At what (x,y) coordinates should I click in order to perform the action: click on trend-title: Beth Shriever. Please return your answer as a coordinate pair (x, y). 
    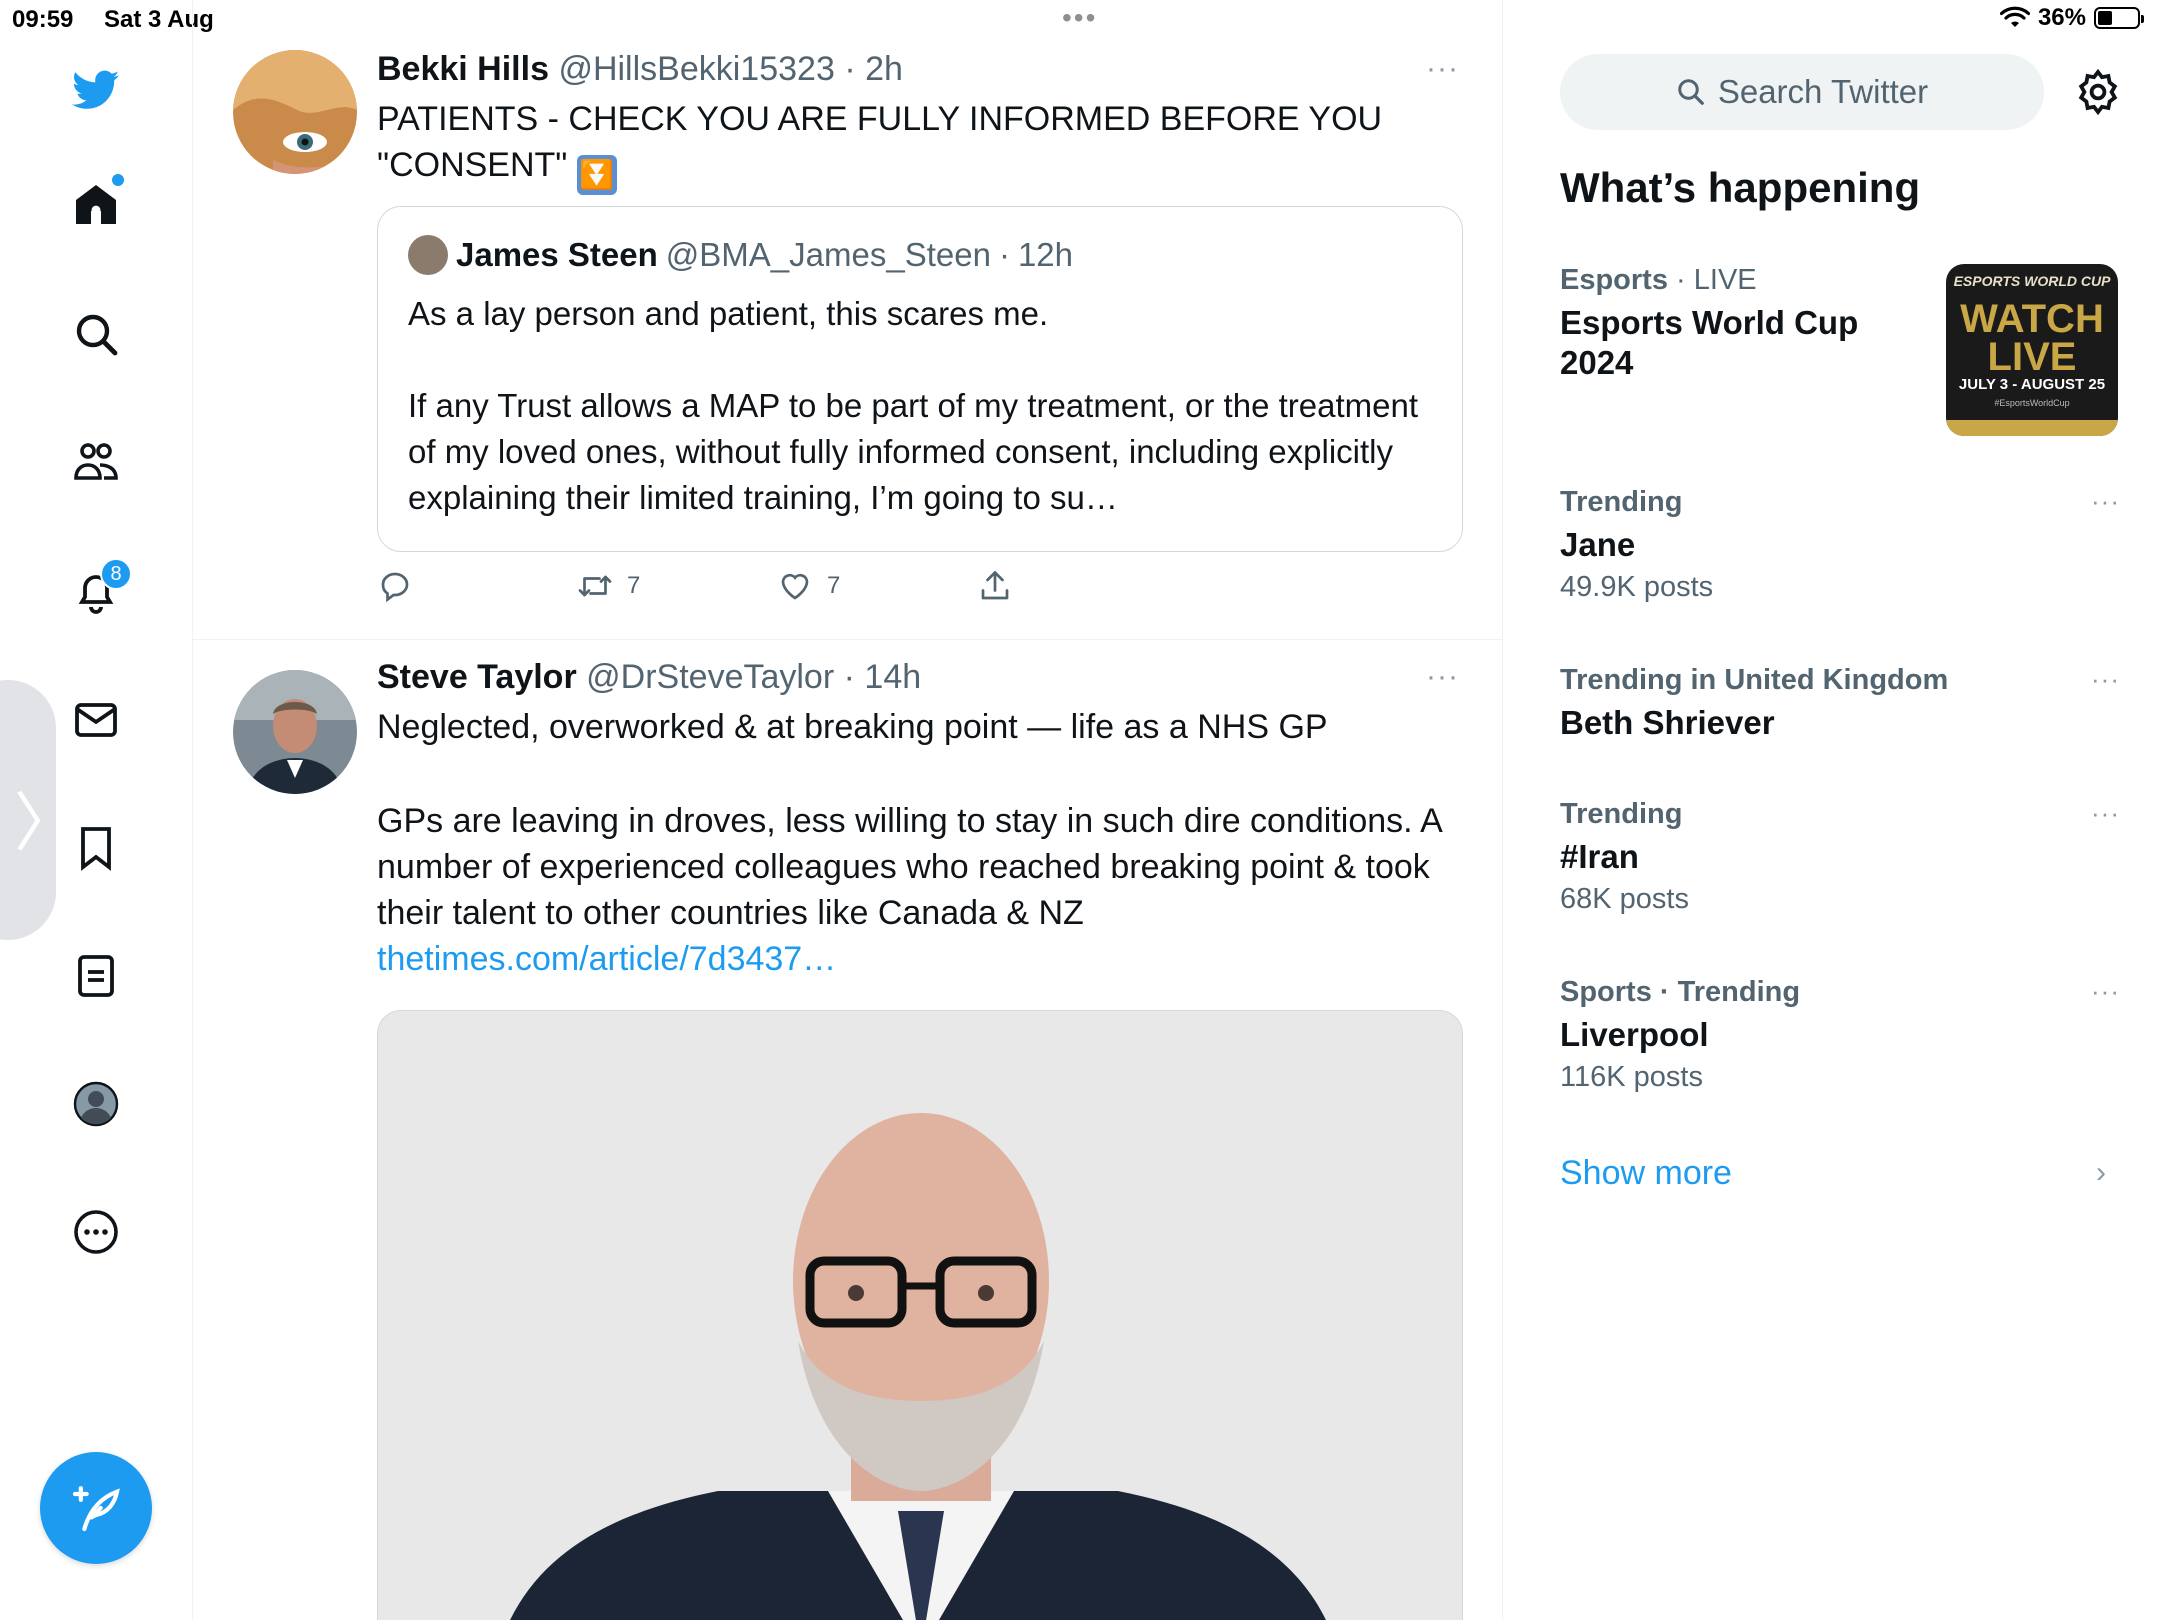
    Looking at the image, I should click on (1667, 722).